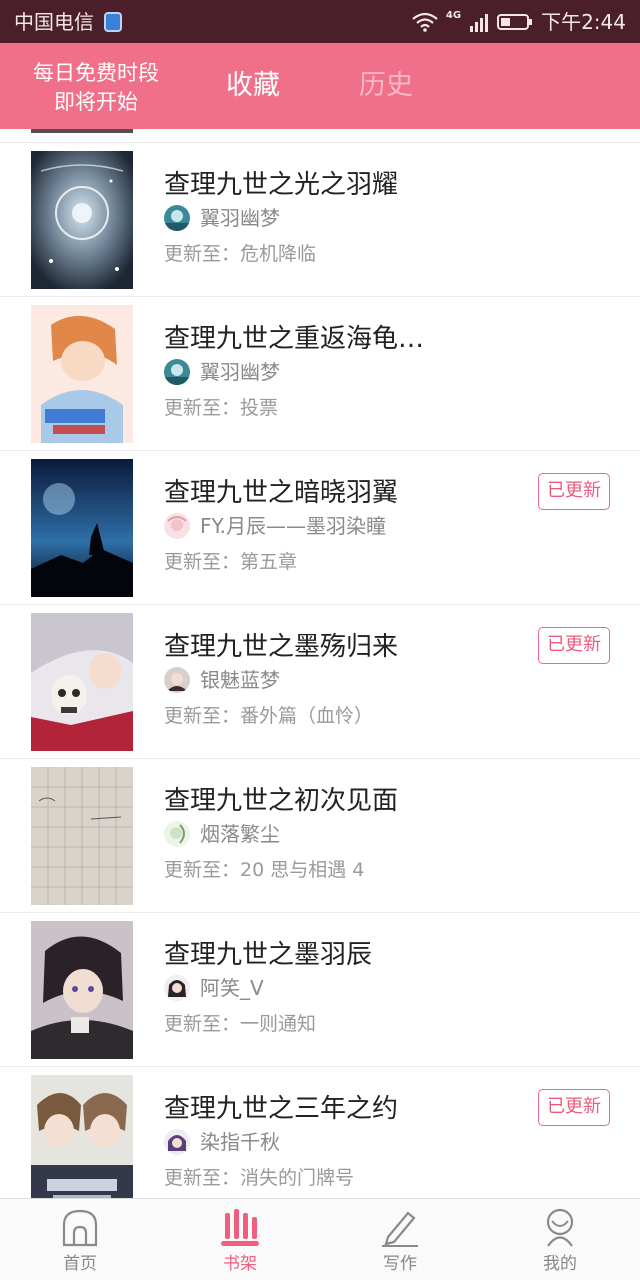 Image resolution: width=640 pixels, height=1280 pixels. What do you see at coordinates (320, 220) in the screenshot?
I see `book-list-item: 查理九世之光之羽耀 翼羽幽梦 更新至：危机降临` at bounding box center [320, 220].